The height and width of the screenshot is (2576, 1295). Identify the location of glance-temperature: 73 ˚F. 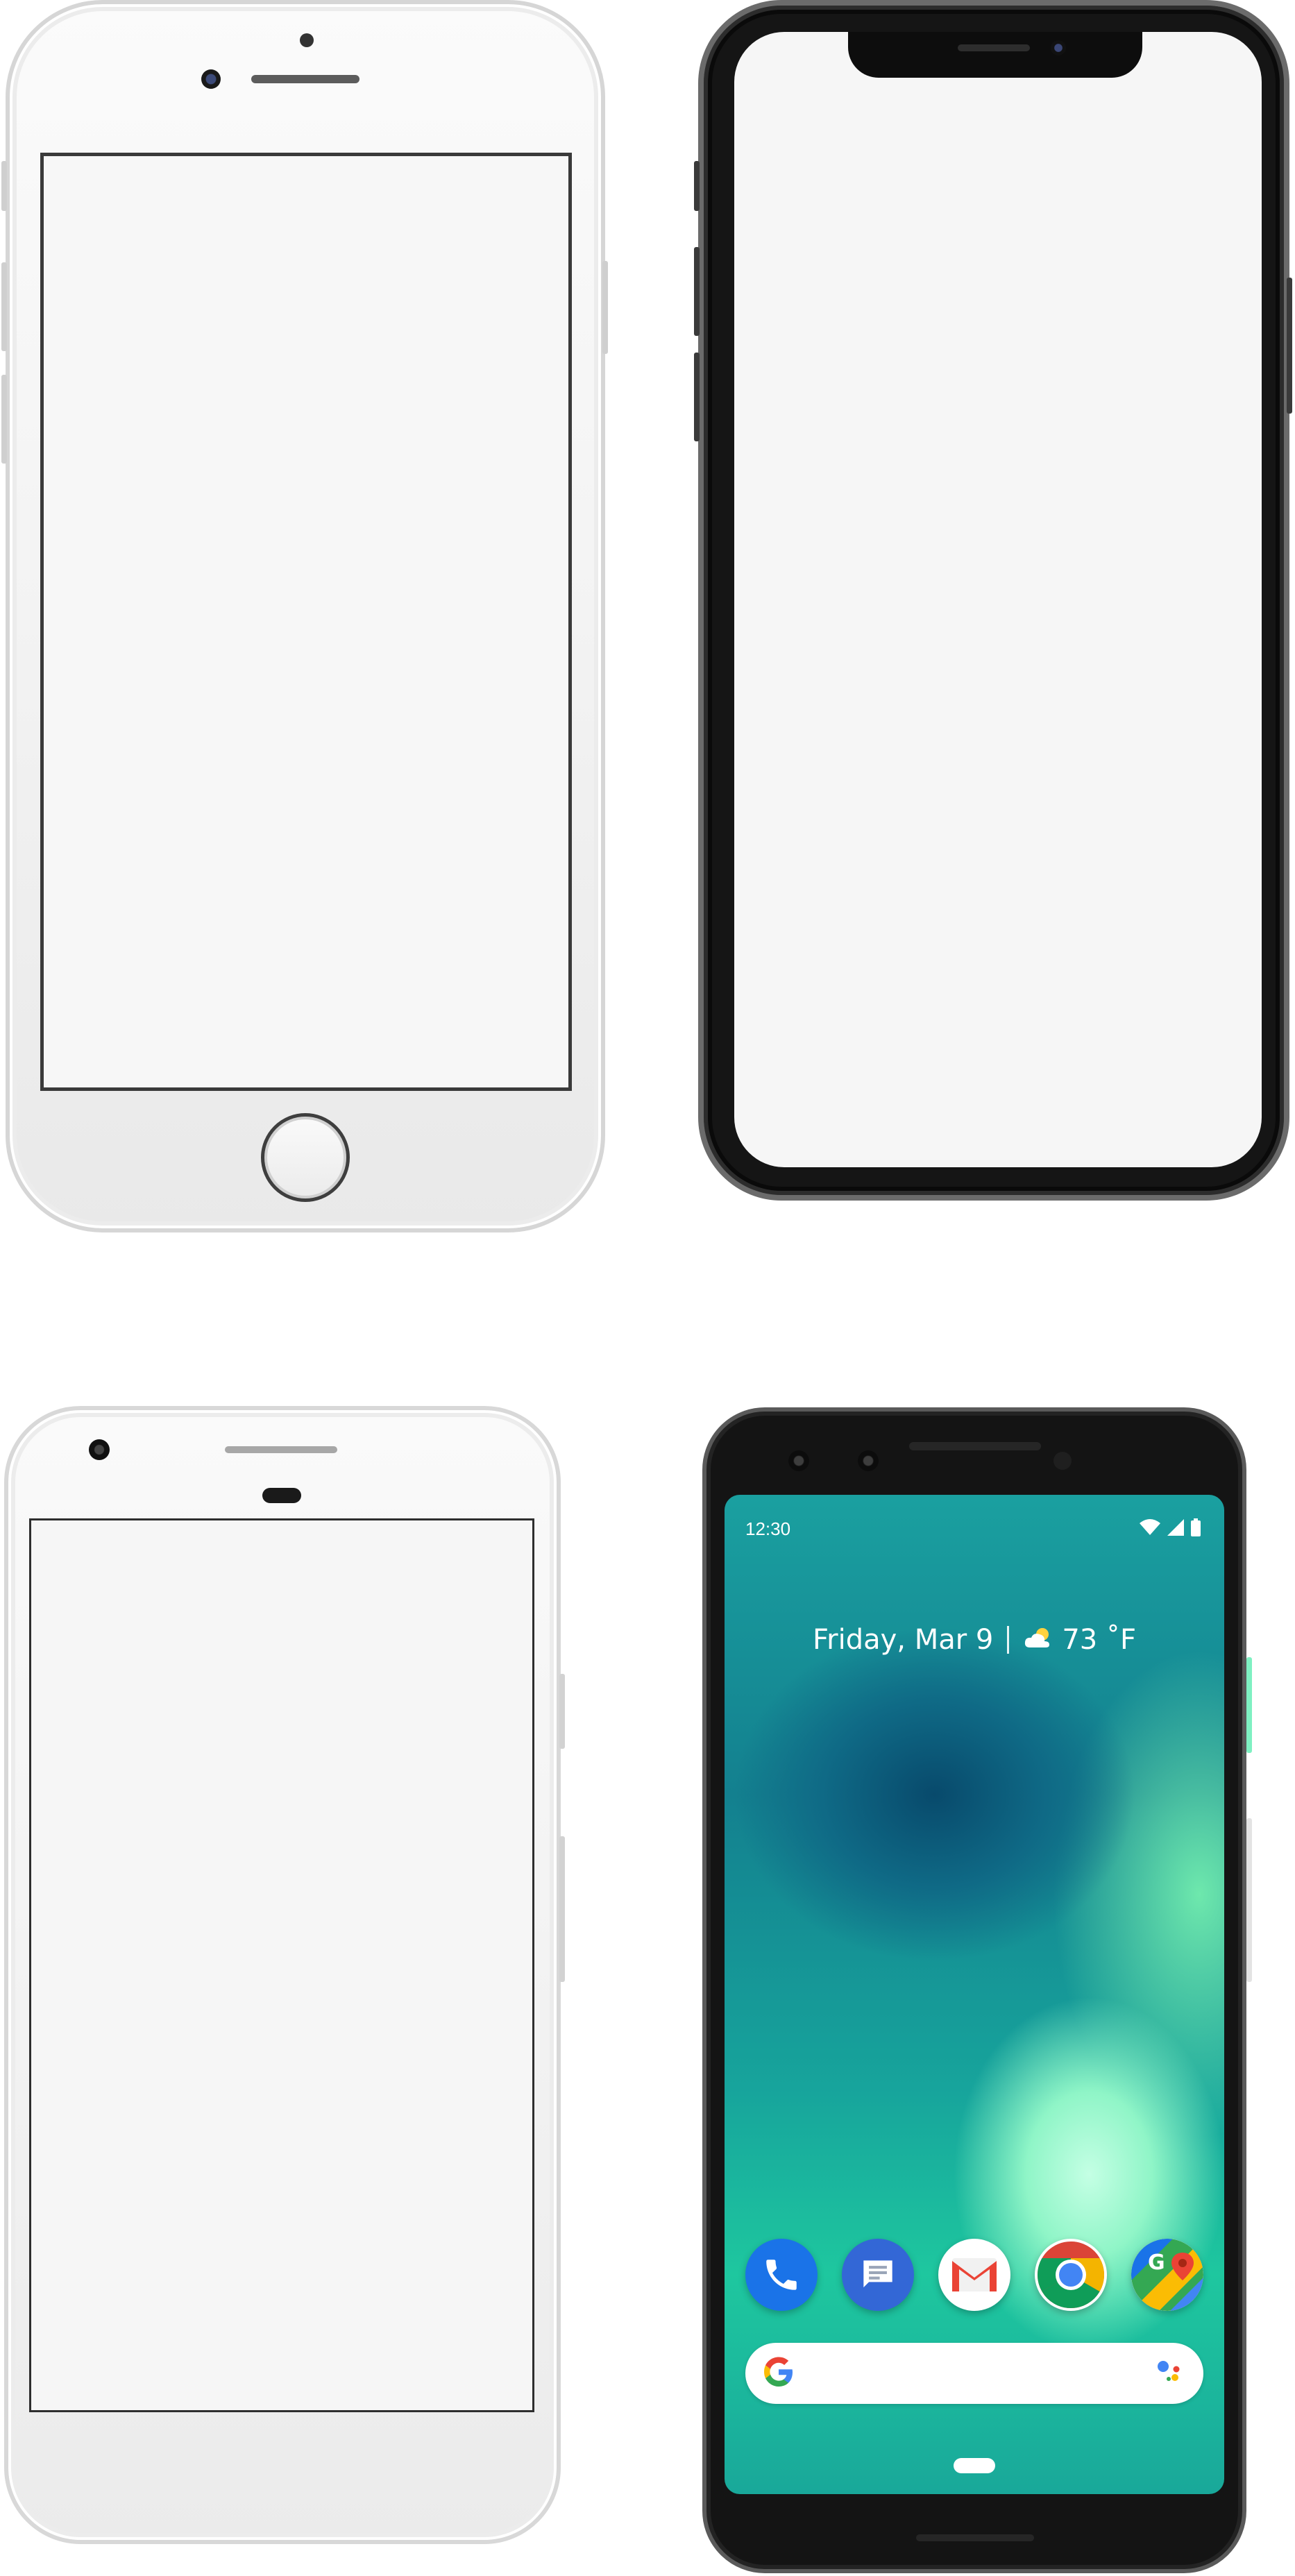
(1099, 1640).